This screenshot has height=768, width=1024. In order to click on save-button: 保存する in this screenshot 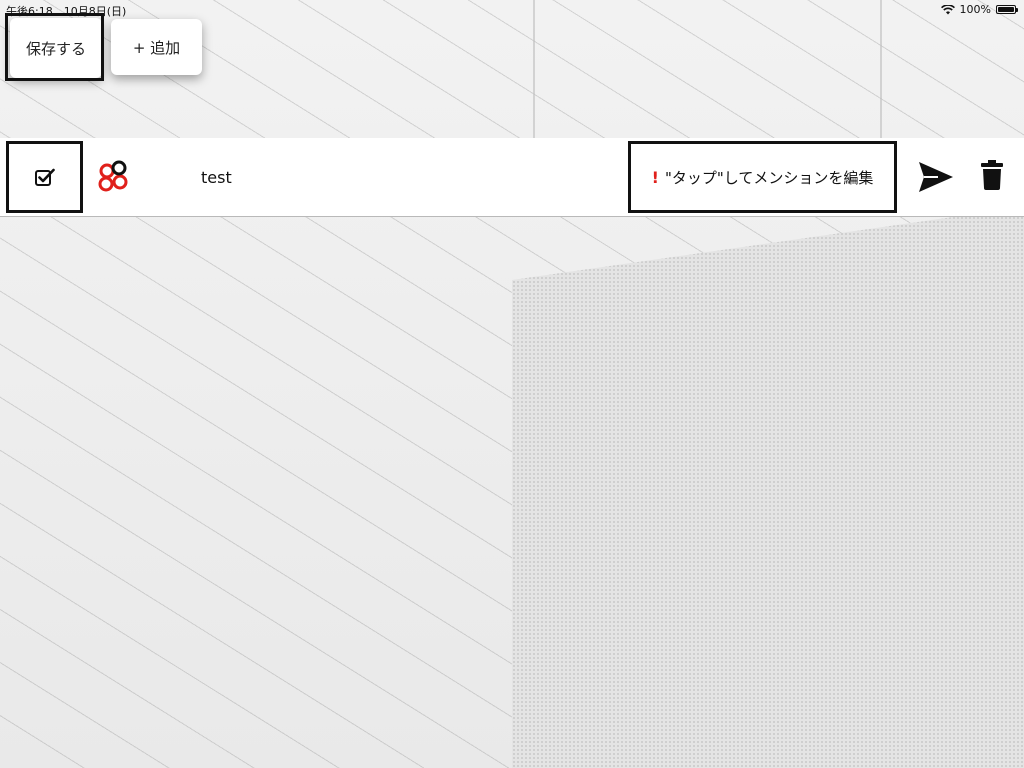, I will do `click(56, 48)`.